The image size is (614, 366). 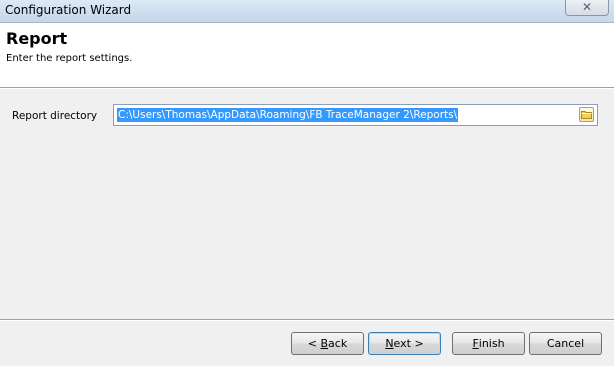 I want to click on back-button-prefix: <, so click(x=314, y=343).